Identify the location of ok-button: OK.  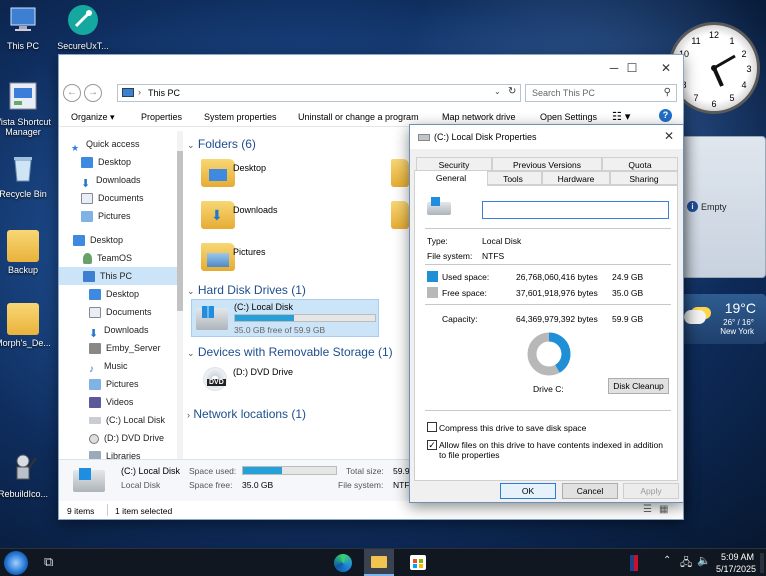
(528, 491).